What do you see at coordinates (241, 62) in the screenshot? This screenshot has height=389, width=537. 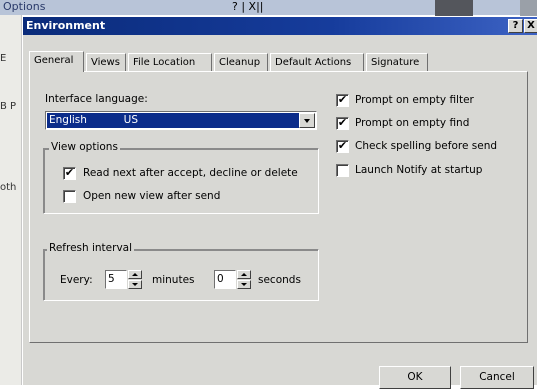 I see `tab-cleanup: Cleanup` at bounding box center [241, 62].